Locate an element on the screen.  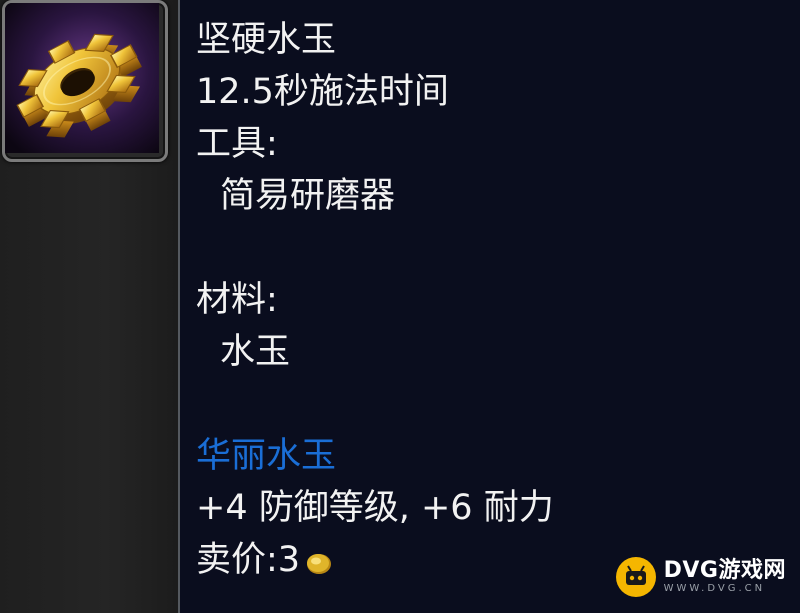
gold-coin-icon is located at coordinates (319, 559).